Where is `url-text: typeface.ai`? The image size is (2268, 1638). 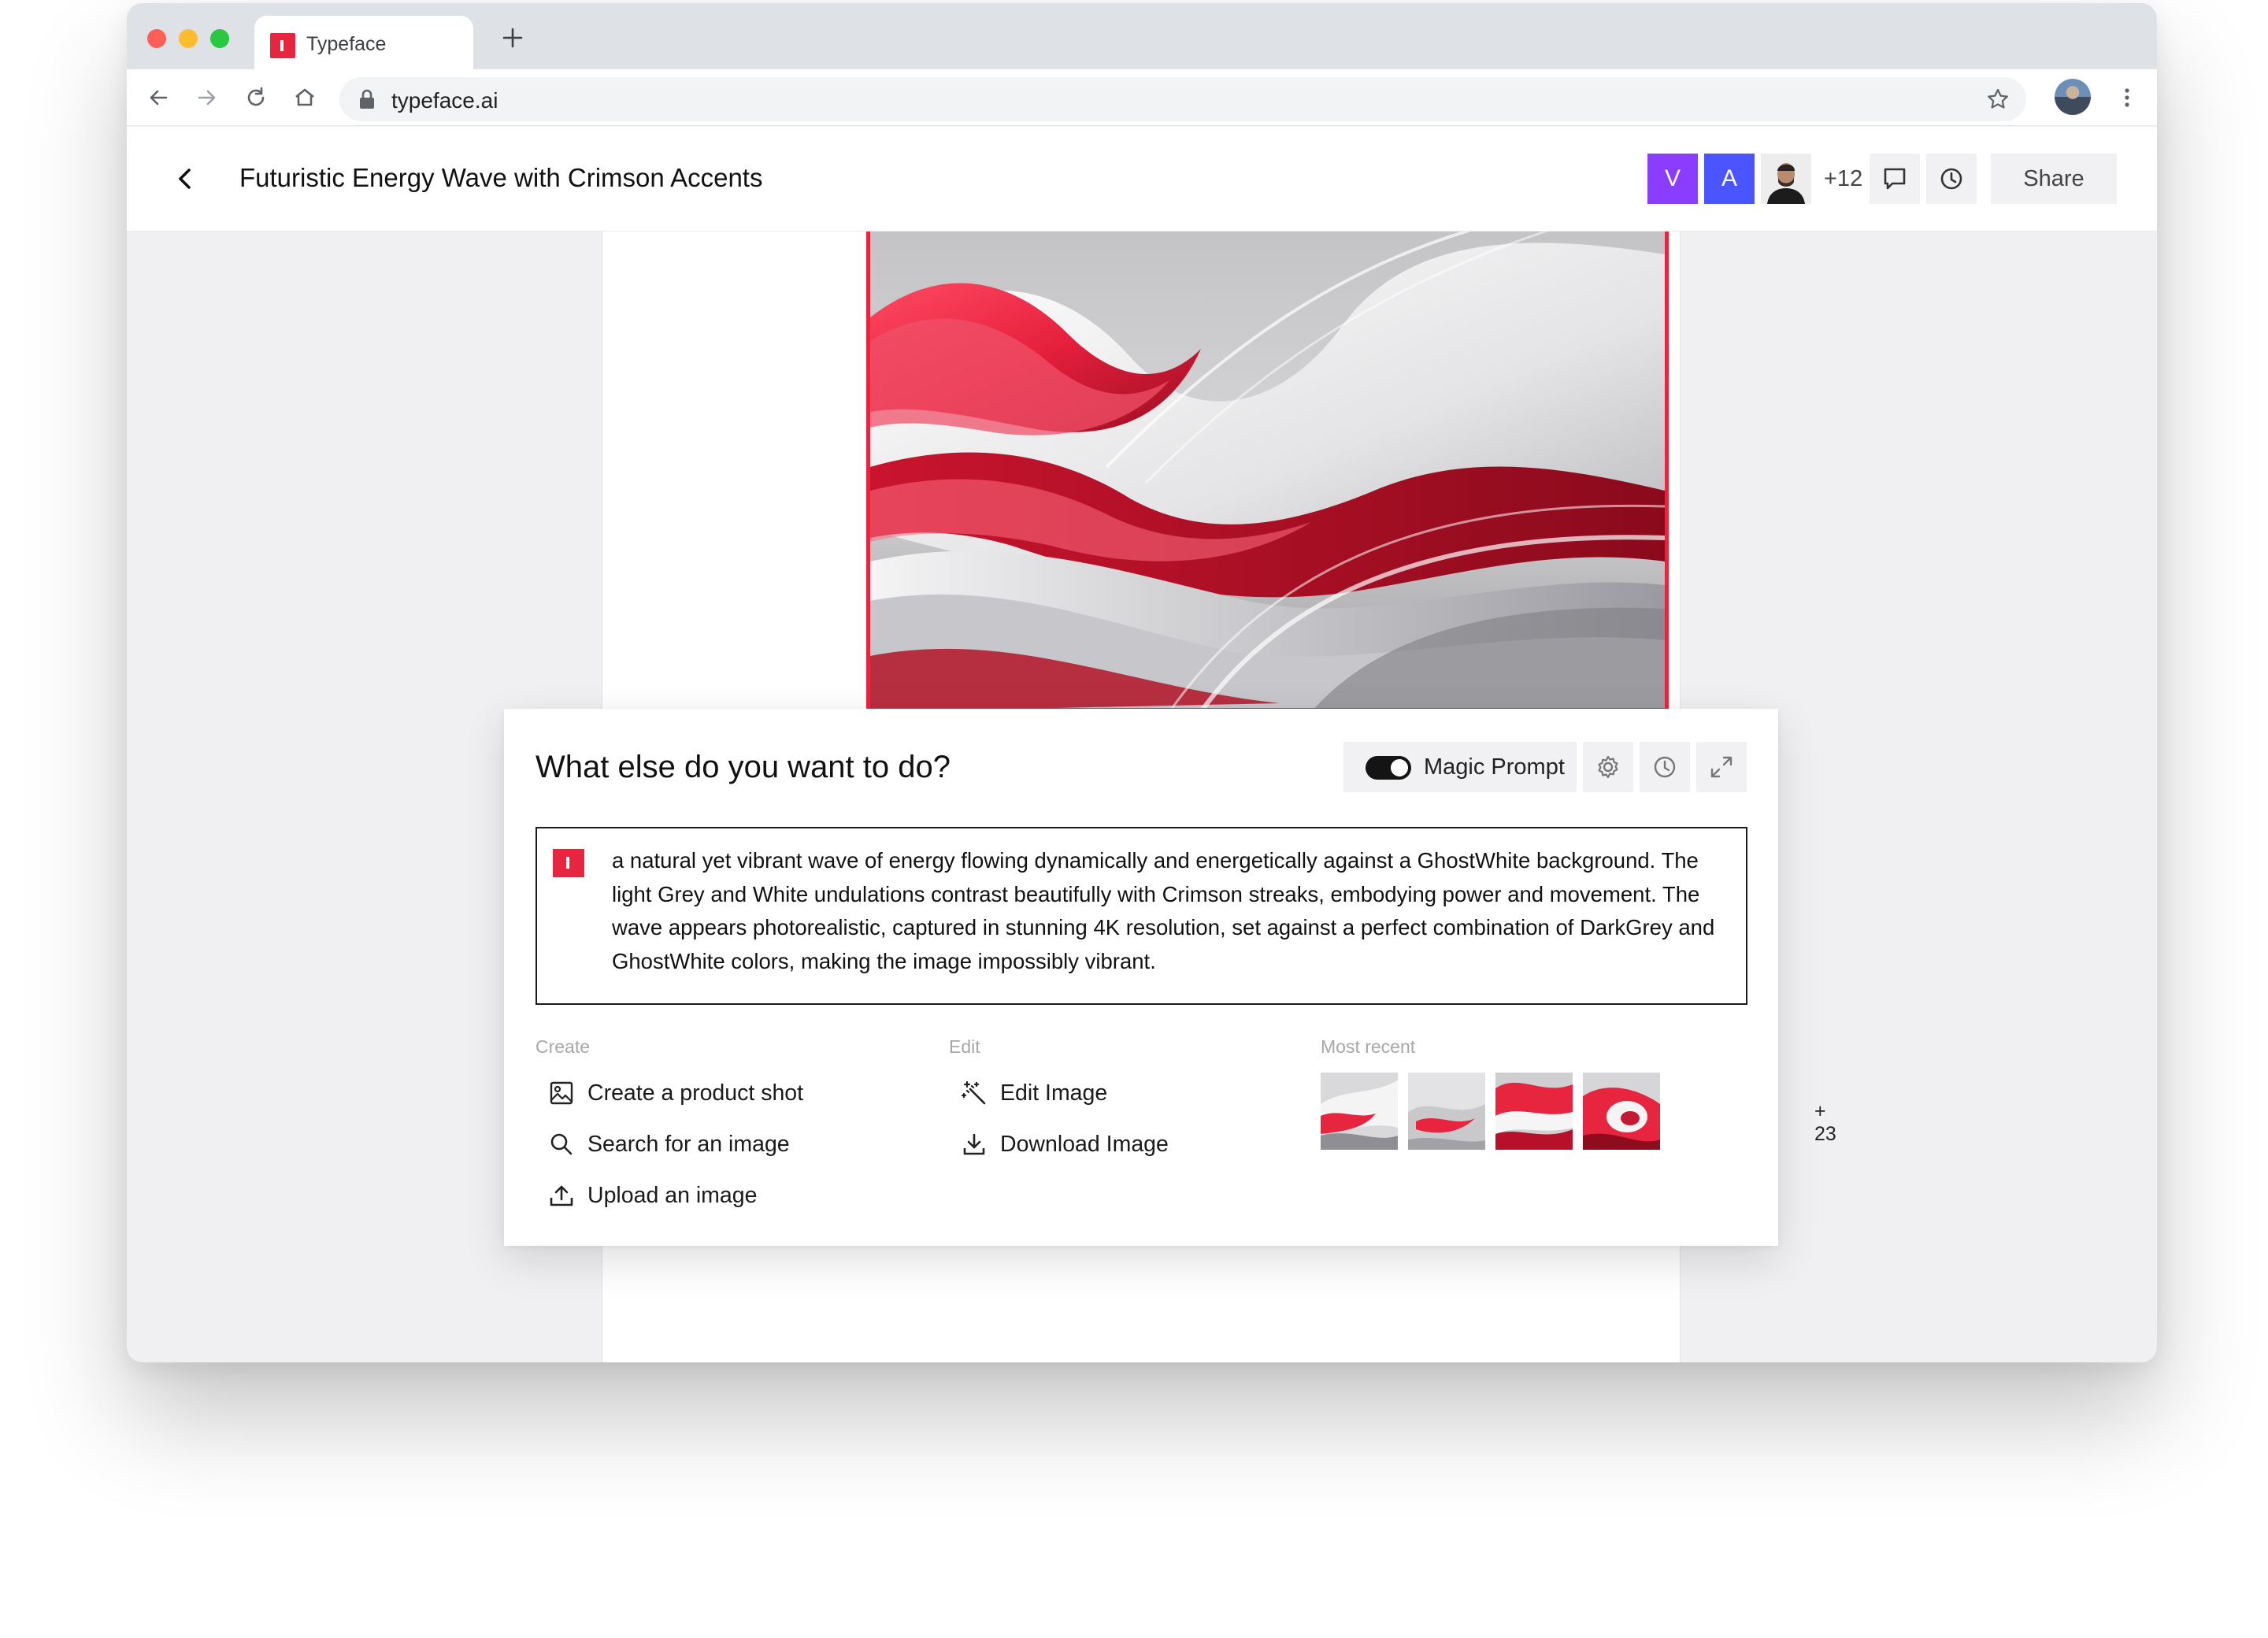
url-text: typeface.ai is located at coordinates (444, 100).